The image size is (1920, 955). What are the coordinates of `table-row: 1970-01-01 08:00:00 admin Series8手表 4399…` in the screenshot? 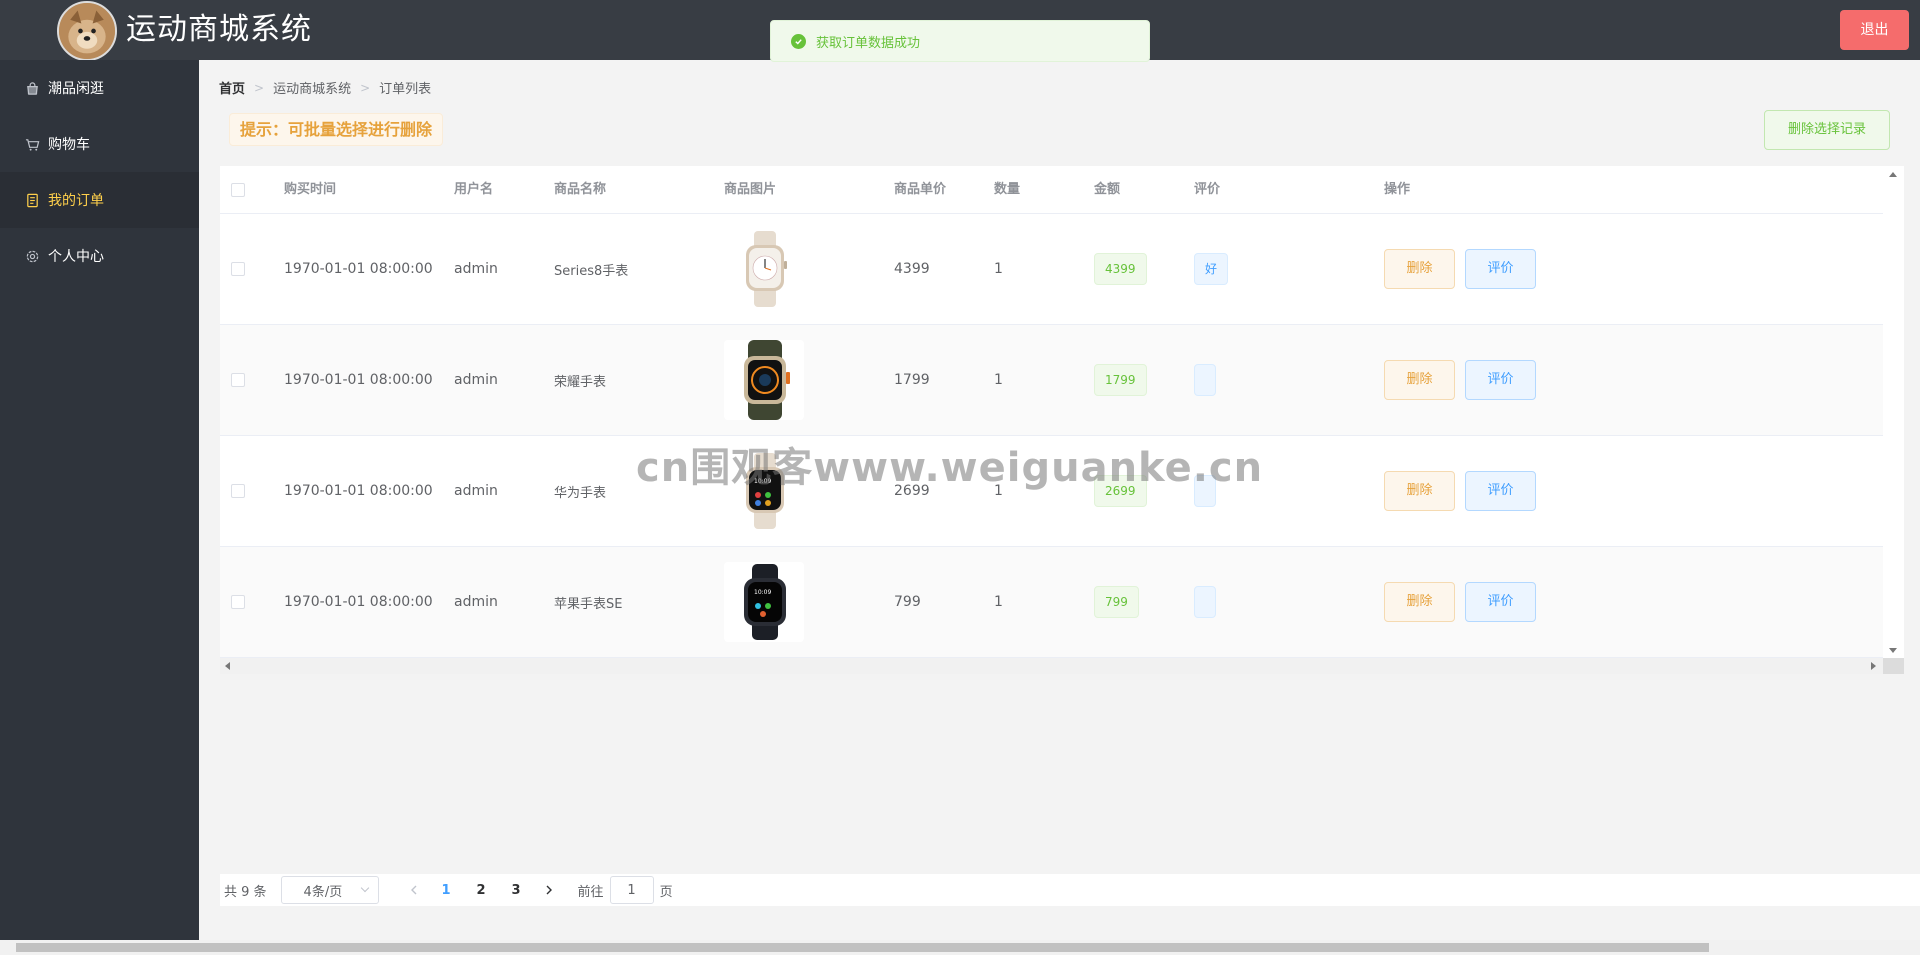 It's located at (1051, 269).